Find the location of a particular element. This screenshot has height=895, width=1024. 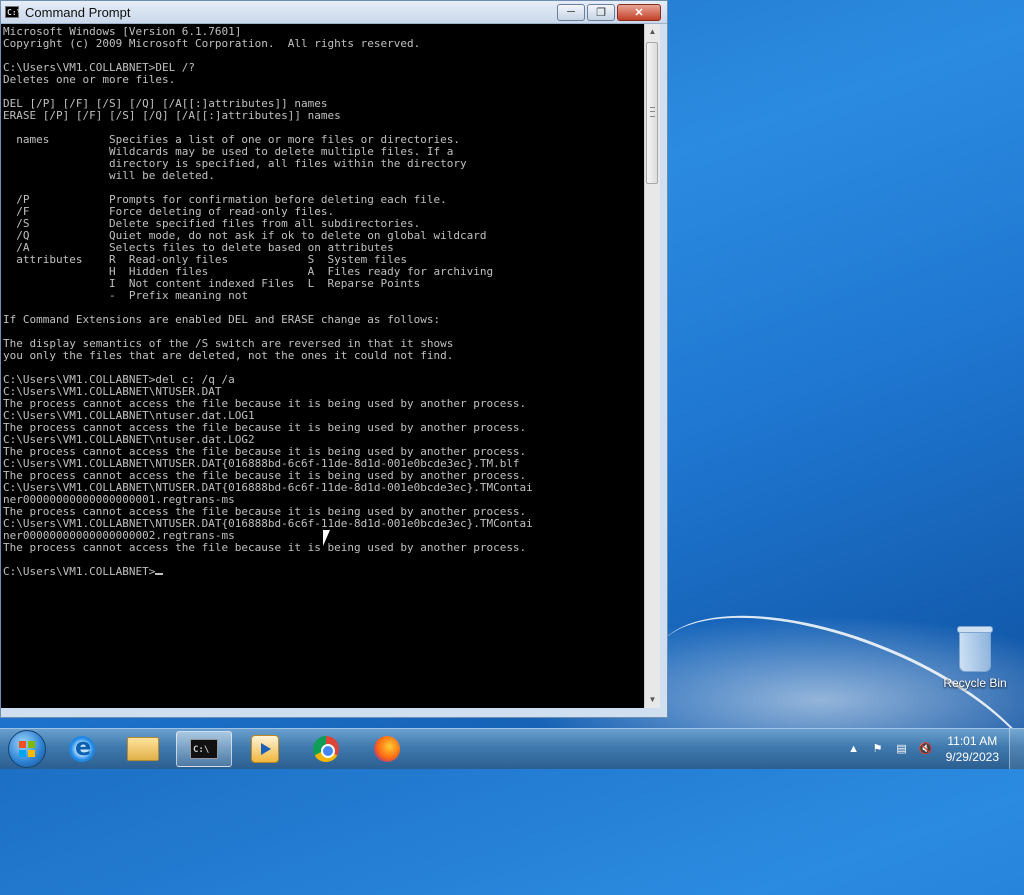

window-title: Command Prompt is located at coordinates (78, 12).